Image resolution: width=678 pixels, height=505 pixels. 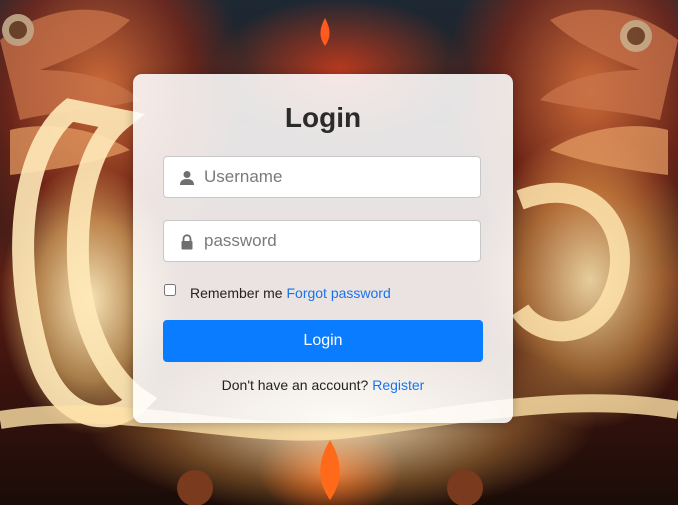 I want to click on bottom-flame, so click(x=330, y=470).